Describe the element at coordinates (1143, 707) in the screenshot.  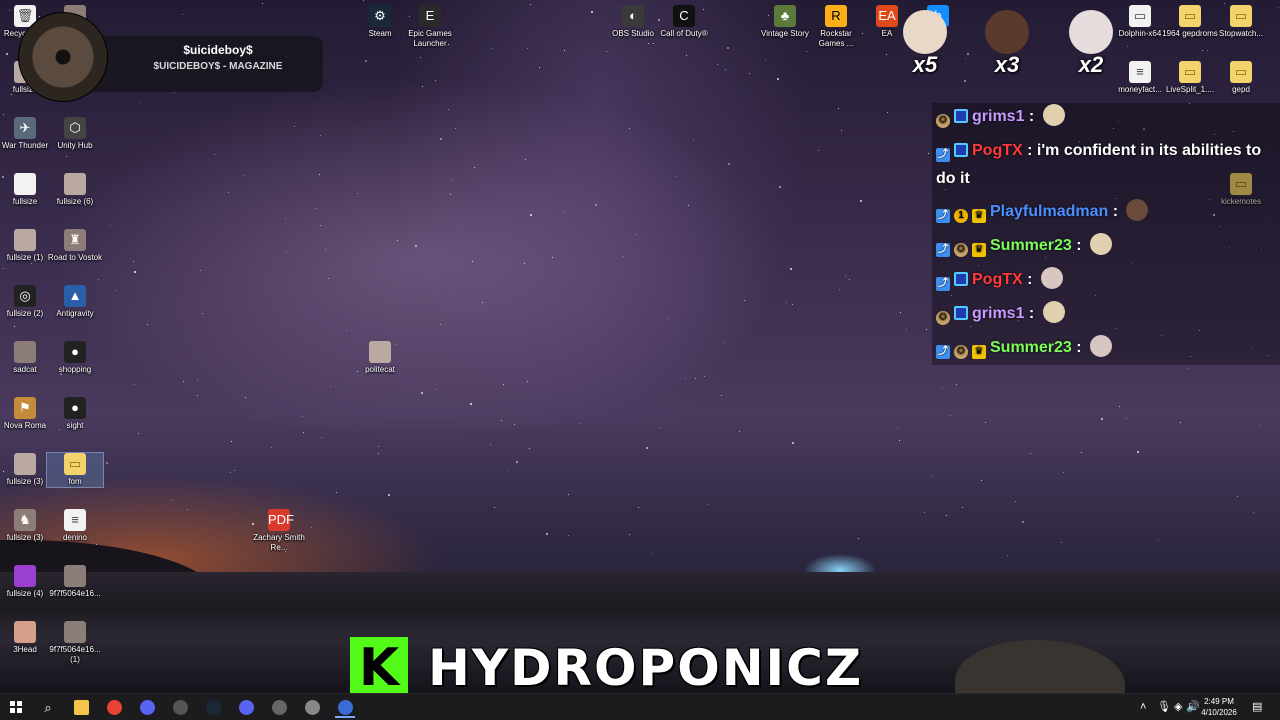
I see `show-hidden-icons-button: ˄` at that location.